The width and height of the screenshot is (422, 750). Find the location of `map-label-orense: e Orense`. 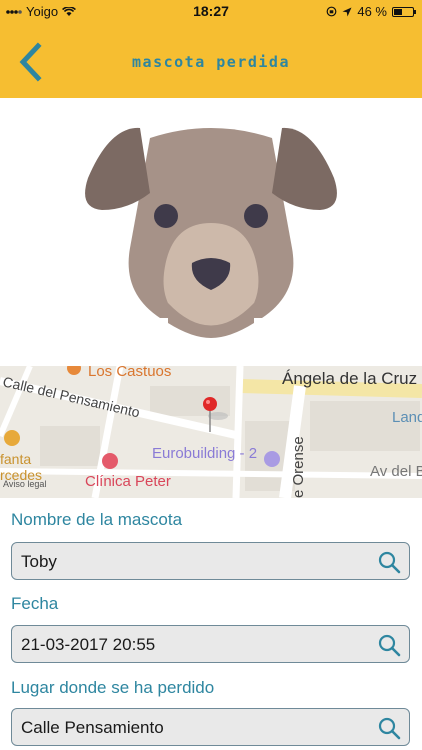

map-label-orense: e Orense is located at coordinates (298, 467).